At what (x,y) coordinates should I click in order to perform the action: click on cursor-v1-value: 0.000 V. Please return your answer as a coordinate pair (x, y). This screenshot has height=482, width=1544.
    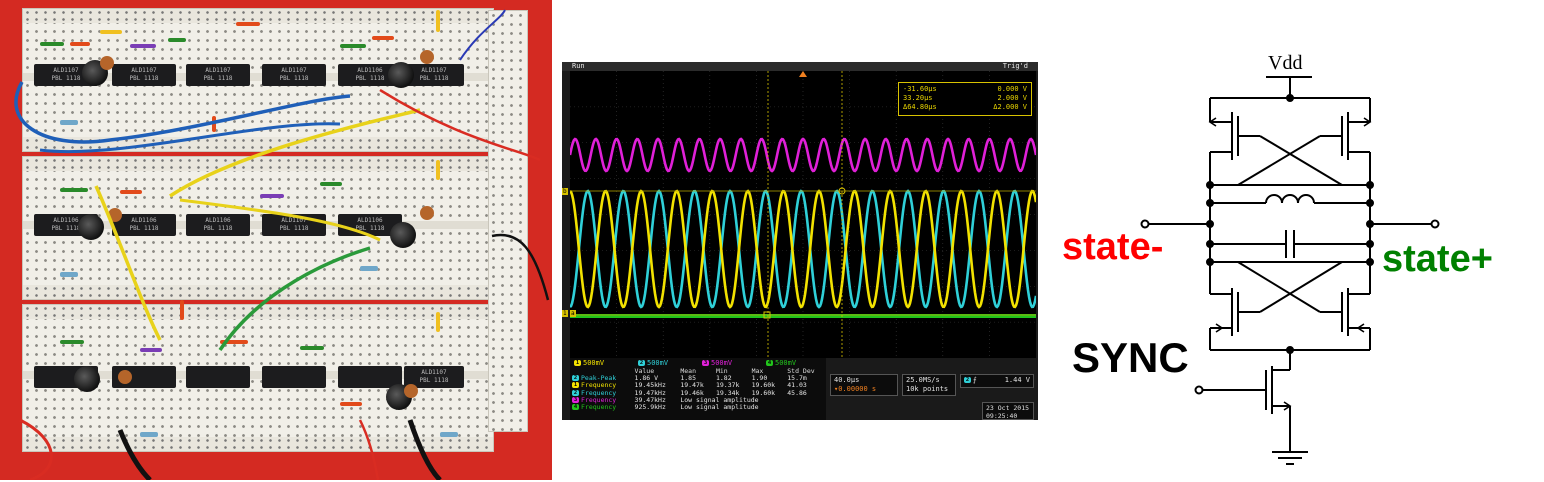
    Looking at the image, I should click on (1012, 89).